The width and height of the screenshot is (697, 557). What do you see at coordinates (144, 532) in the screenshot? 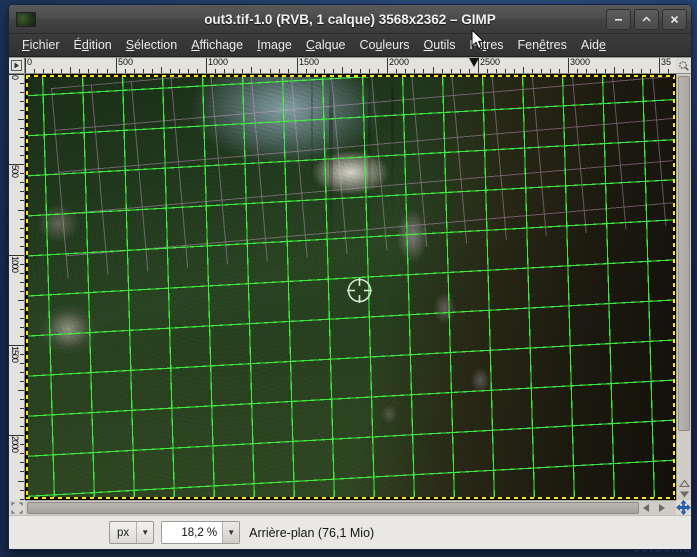
I see `unit-chevron-down-icon: ▼` at bounding box center [144, 532].